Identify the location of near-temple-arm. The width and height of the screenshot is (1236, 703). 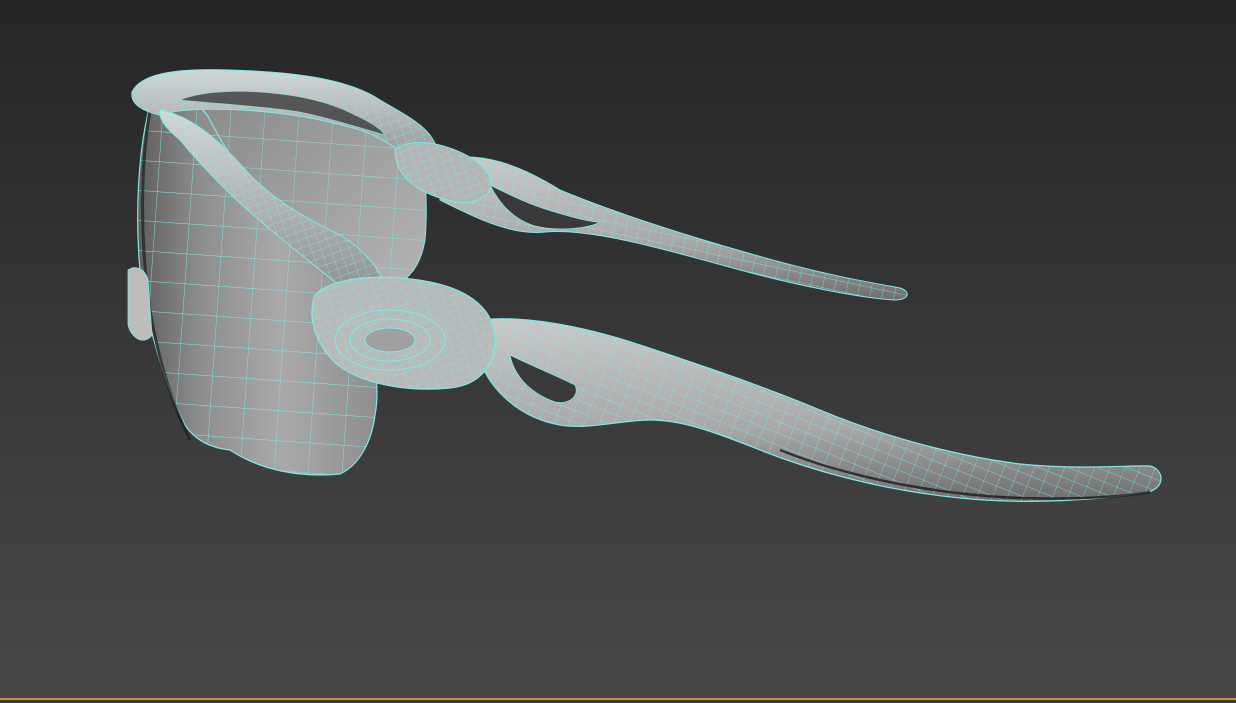
(820, 410).